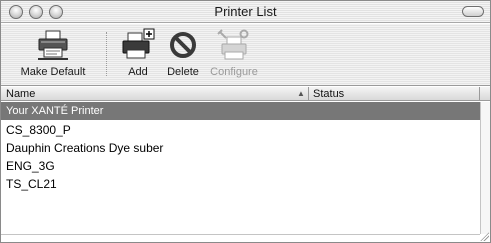 This screenshot has height=243, width=491. I want to click on printer-name: ENG_3G, so click(30, 166).